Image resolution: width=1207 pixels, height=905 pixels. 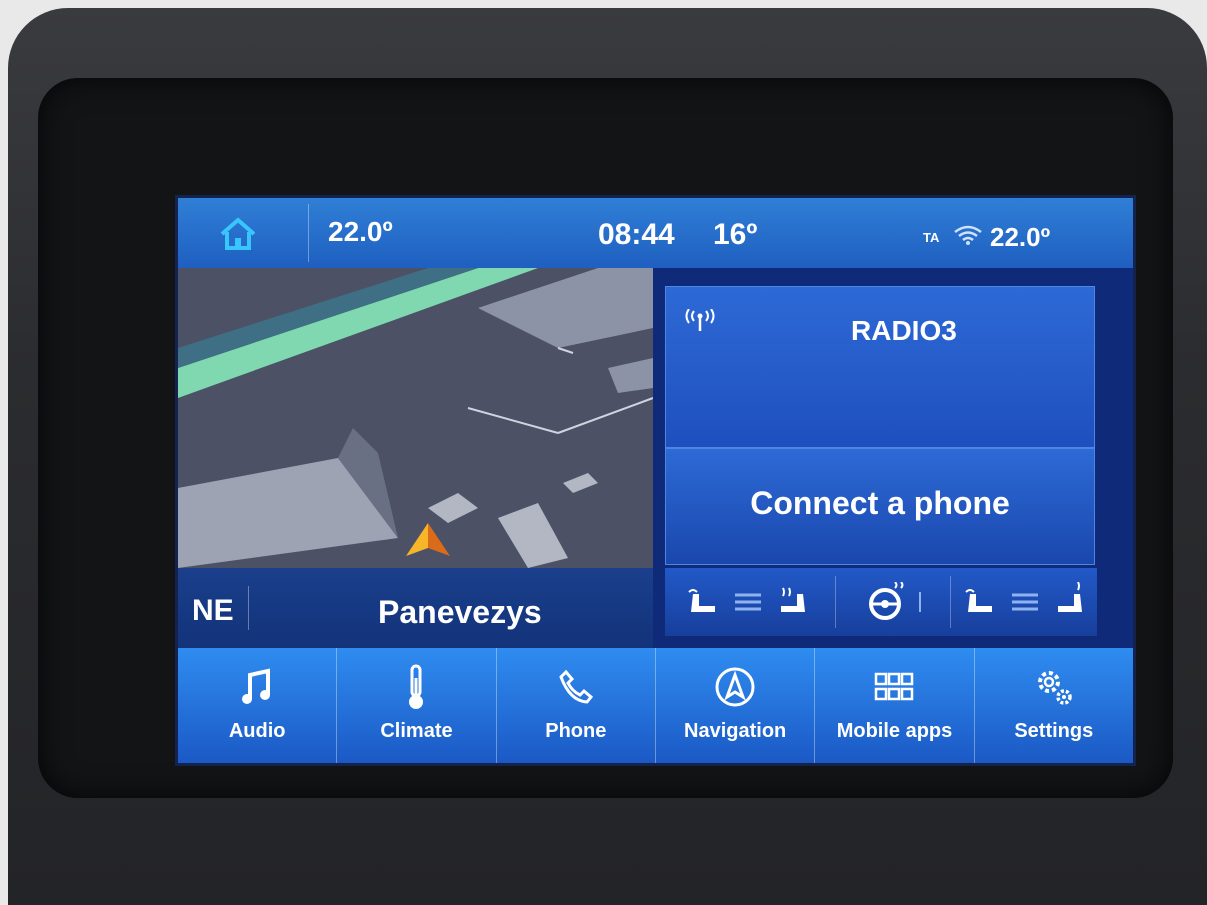 What do you see at coordinates (360, 232) in the screenshot?
I see `cabin-temp-left: 22.0º` at bounding box center [360, 232].